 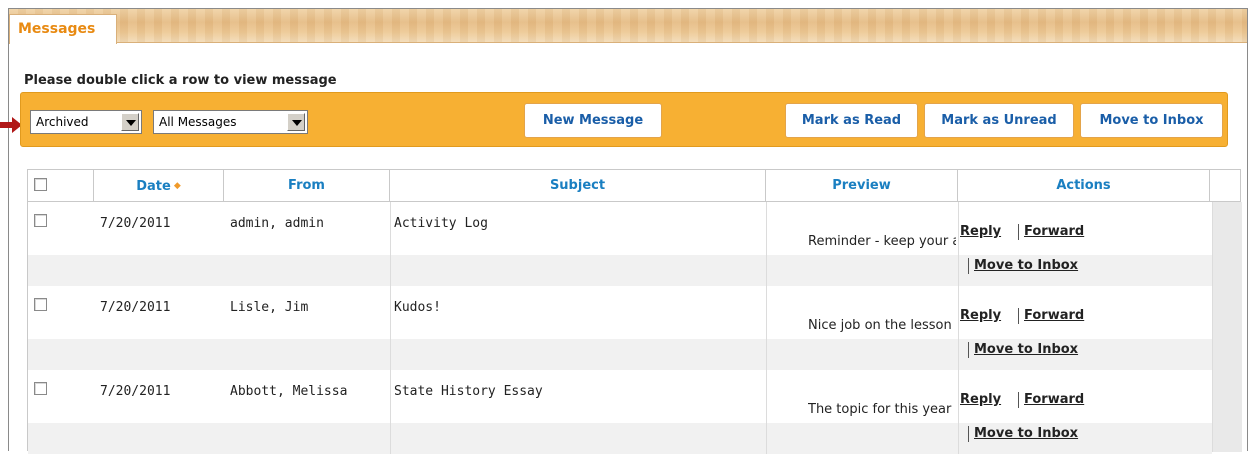 What do you see at coordinates (880, 325) in the screenshot?
I see `row-preview: Nice job on the lesson` at bounding box center [880, 325].